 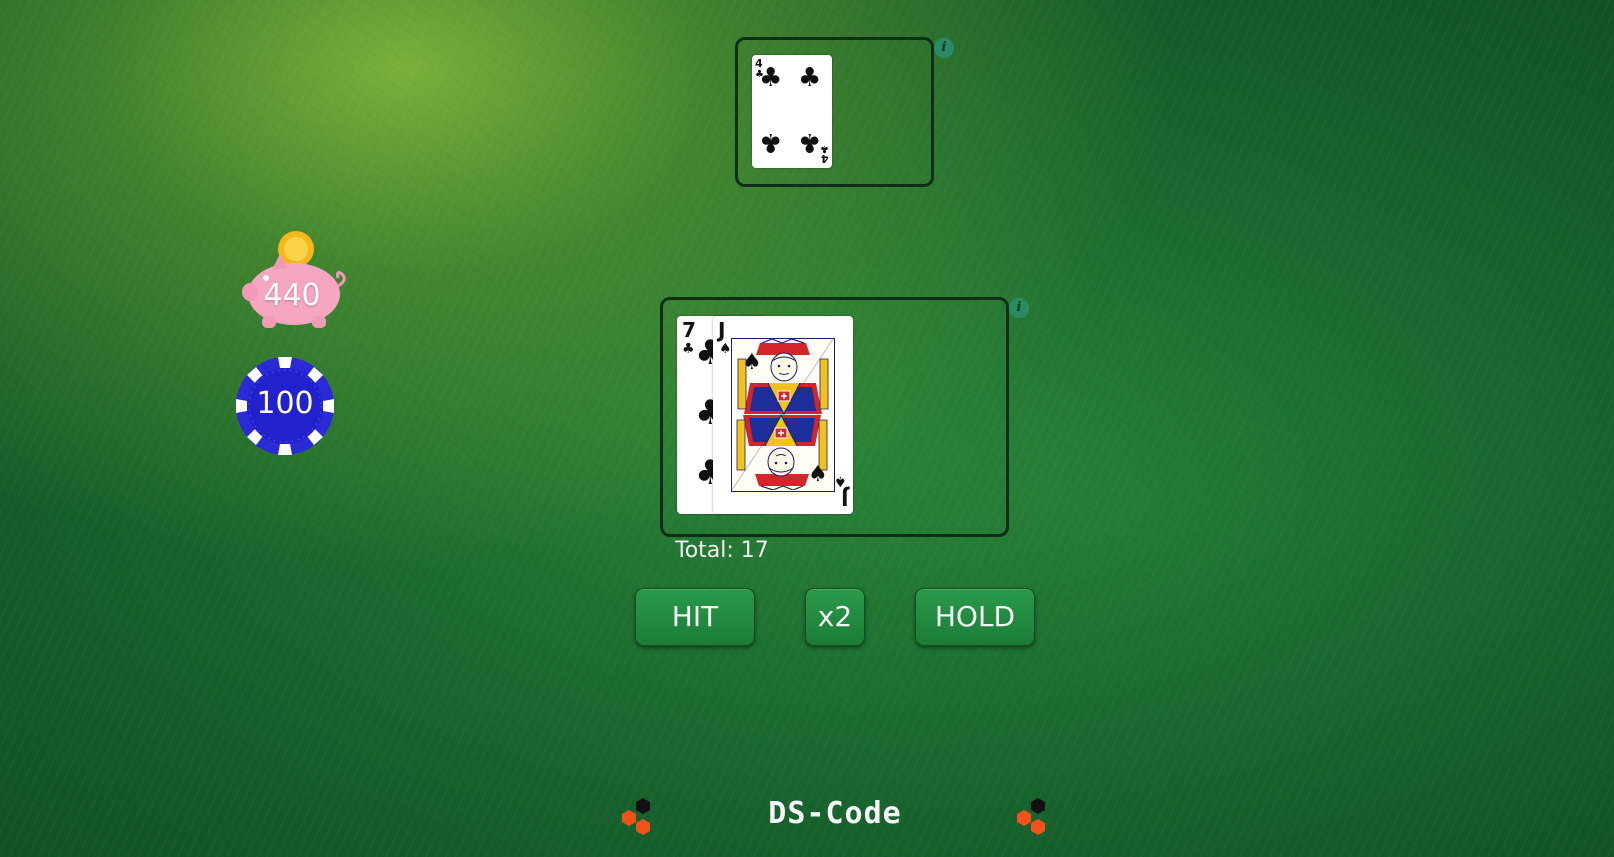 I want to click on bet-value: 100, so click(x=285, y=403).